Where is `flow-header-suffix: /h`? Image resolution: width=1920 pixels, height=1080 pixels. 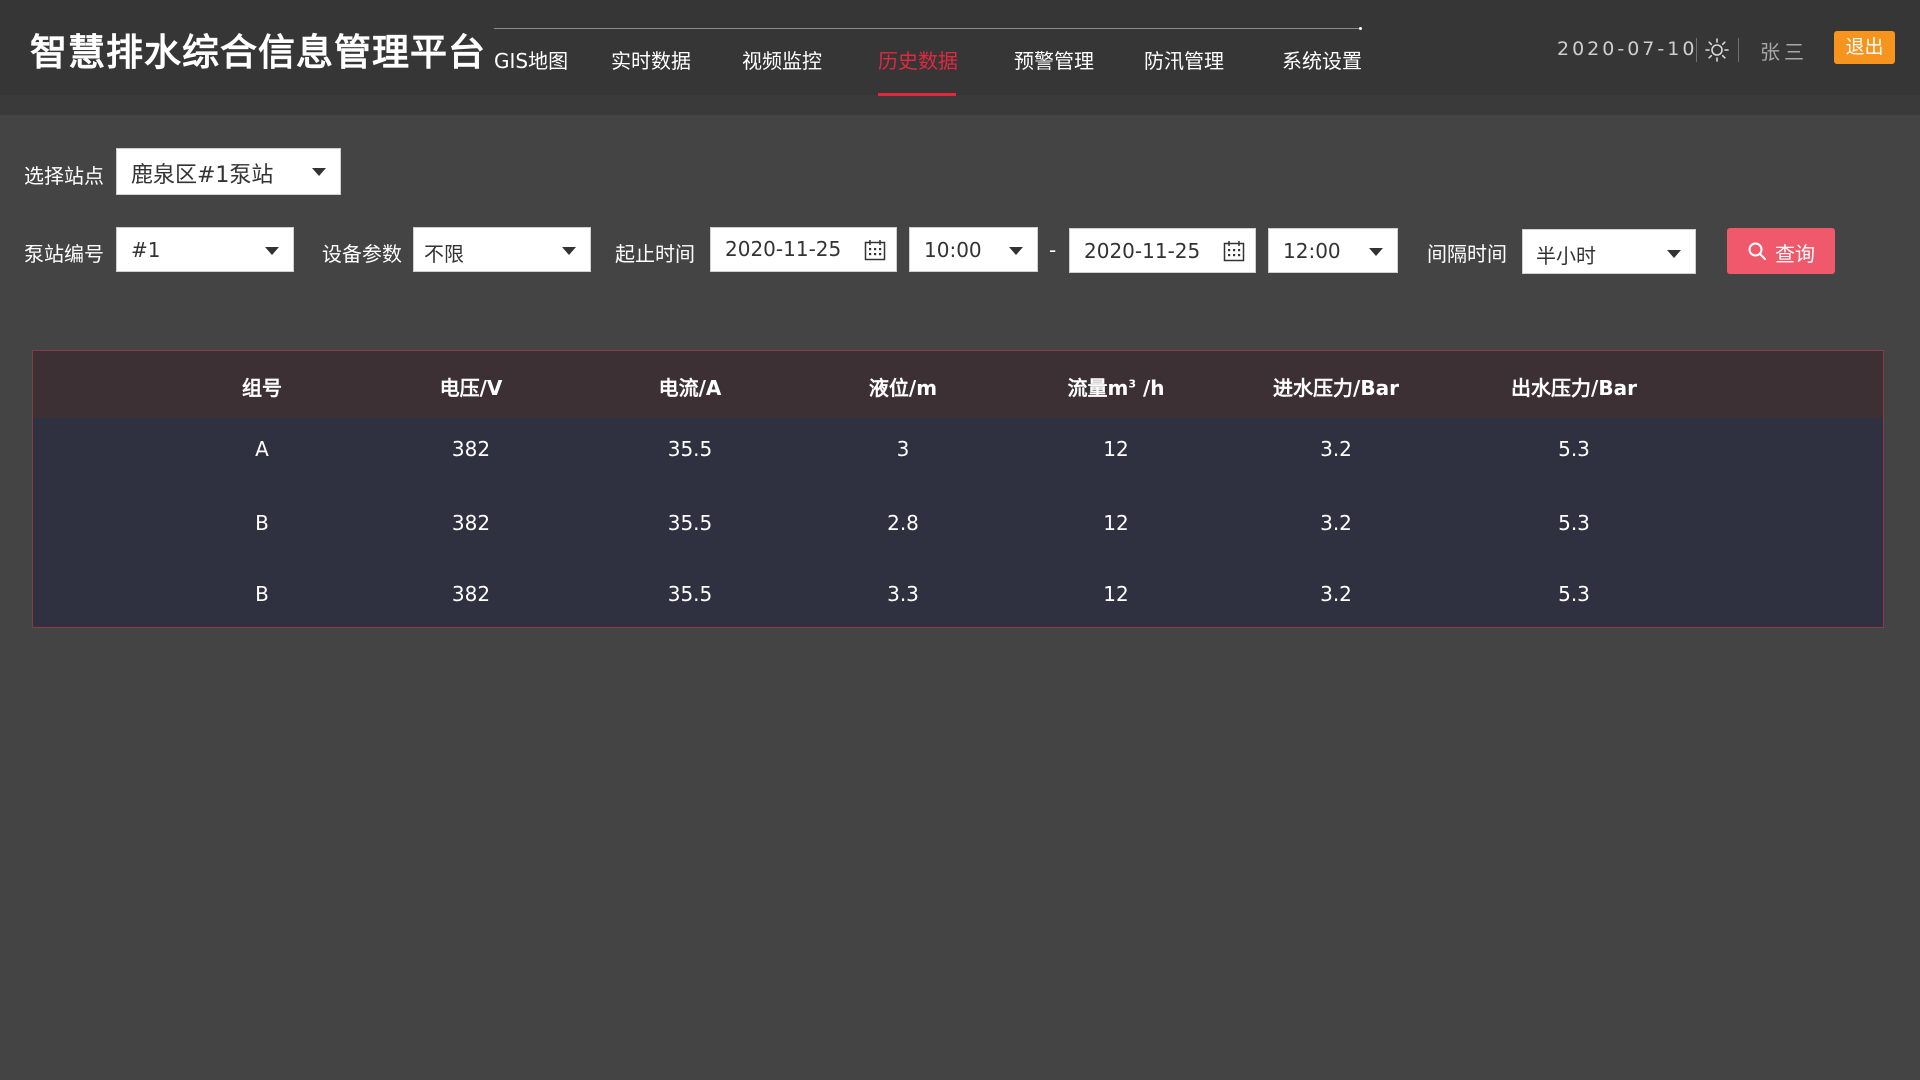 flow-header-suffix: /h is located at coordinates (1150, 388).